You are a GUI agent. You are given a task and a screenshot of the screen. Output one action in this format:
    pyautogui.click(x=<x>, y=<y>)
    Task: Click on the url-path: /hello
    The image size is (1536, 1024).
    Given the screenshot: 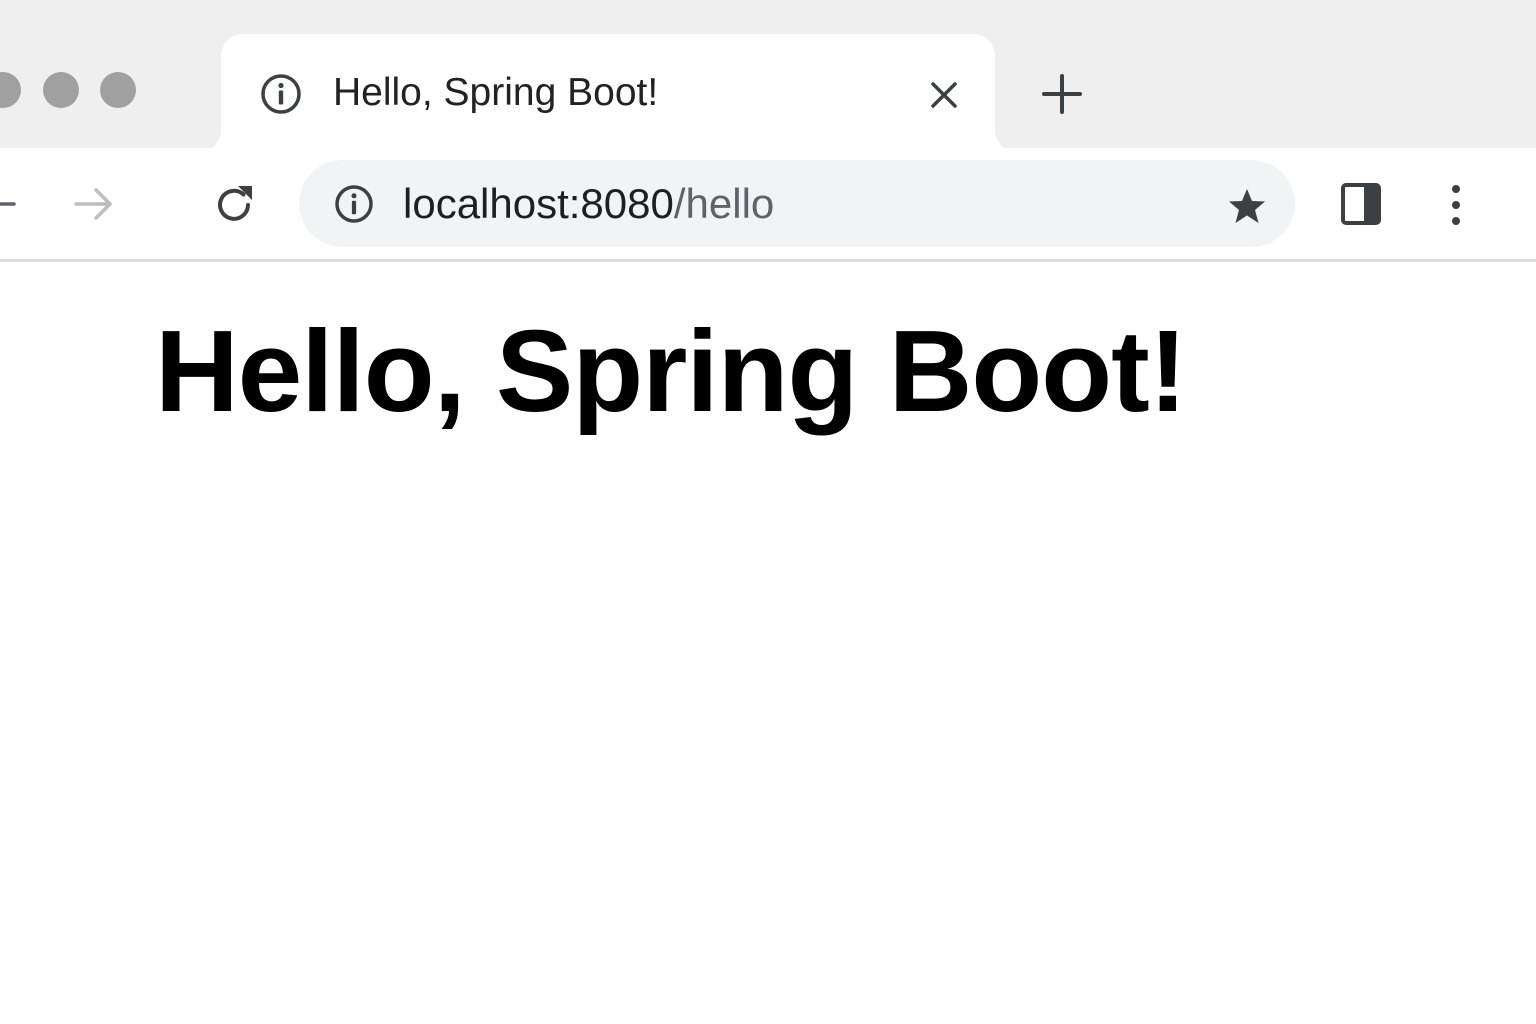 What is the action you would take?
    pyautogui.click(x=724, y=203)
    